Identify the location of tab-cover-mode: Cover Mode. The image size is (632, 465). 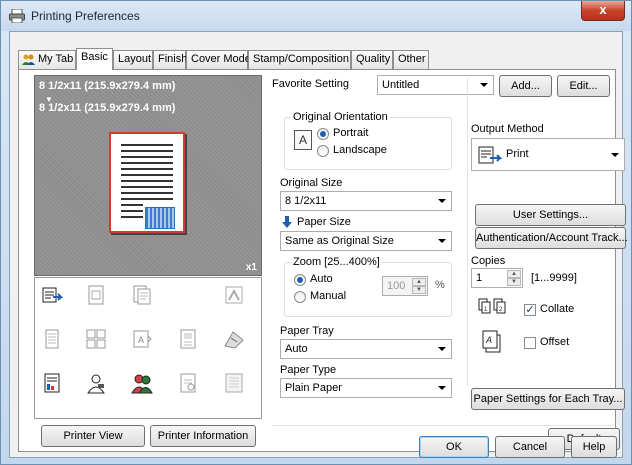
(218, 59).